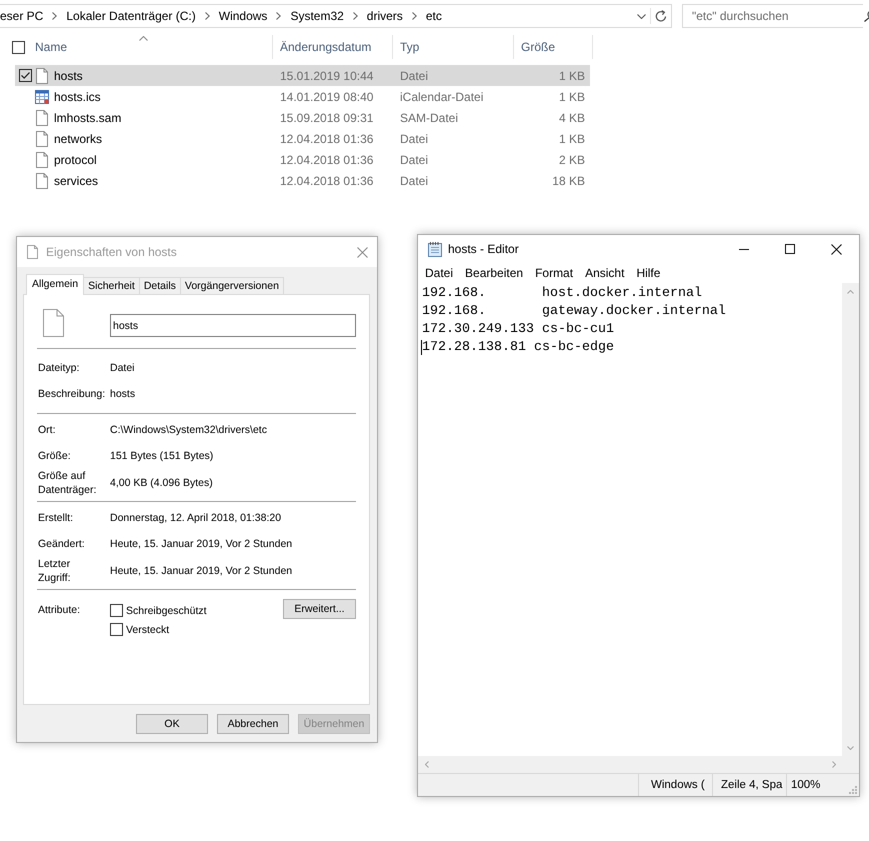 The height and width of the screenshot is (841, 869). I want to click on field-label: Dateityp:, so click(58, 368).